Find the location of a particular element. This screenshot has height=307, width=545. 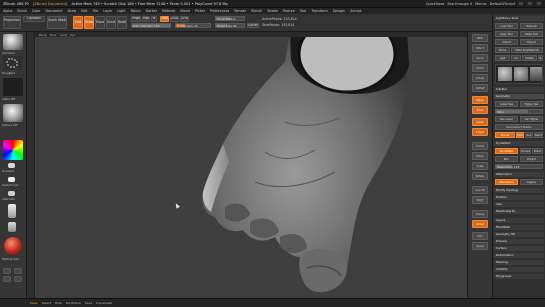

bottom-polyframe-button: Polyframe is located at coordinates (73, 303).